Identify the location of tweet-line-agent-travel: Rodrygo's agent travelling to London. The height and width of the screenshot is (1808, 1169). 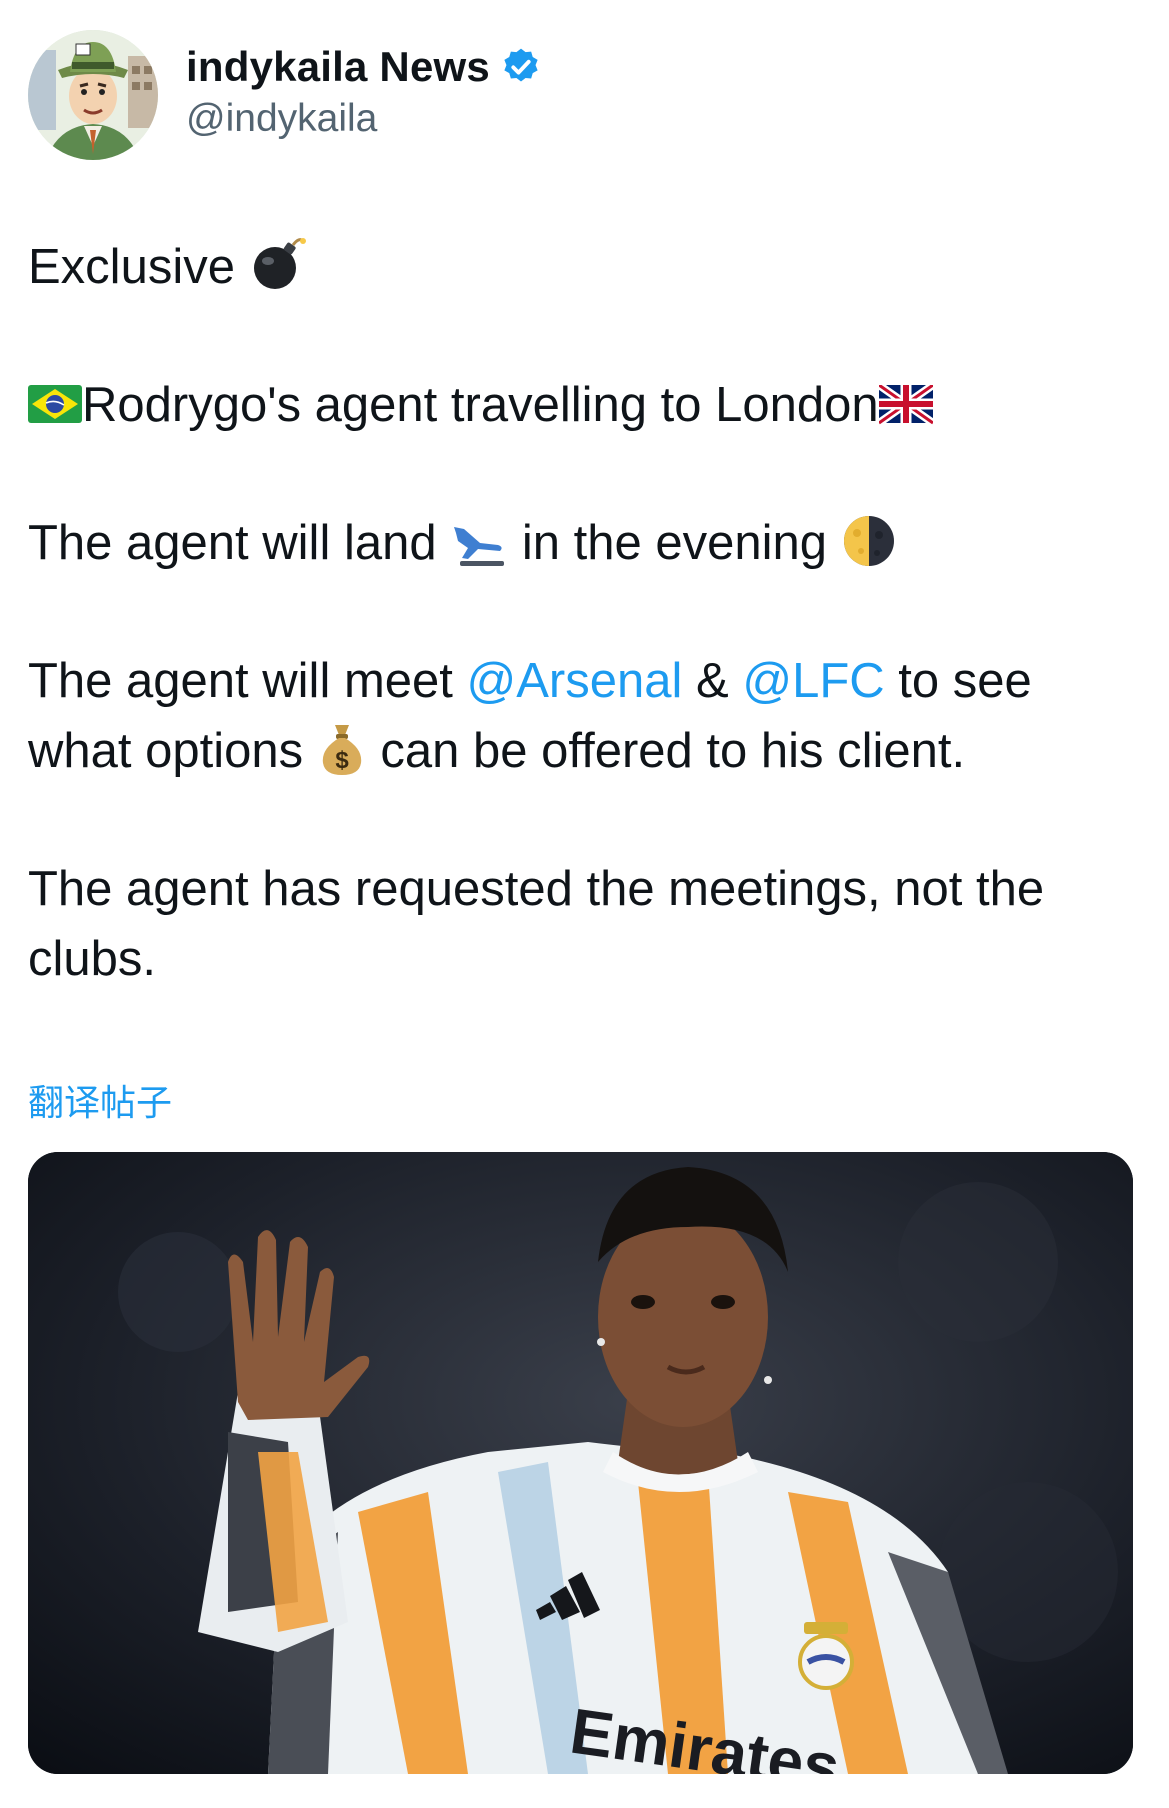
(583, 405).